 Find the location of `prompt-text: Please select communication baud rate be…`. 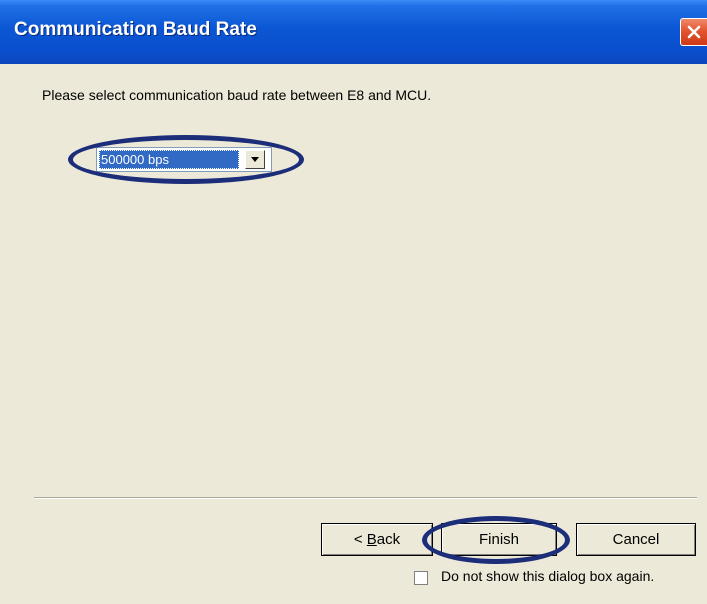

prompt-text: Please select communication baud rate be… is located at coordinates (237, 95).